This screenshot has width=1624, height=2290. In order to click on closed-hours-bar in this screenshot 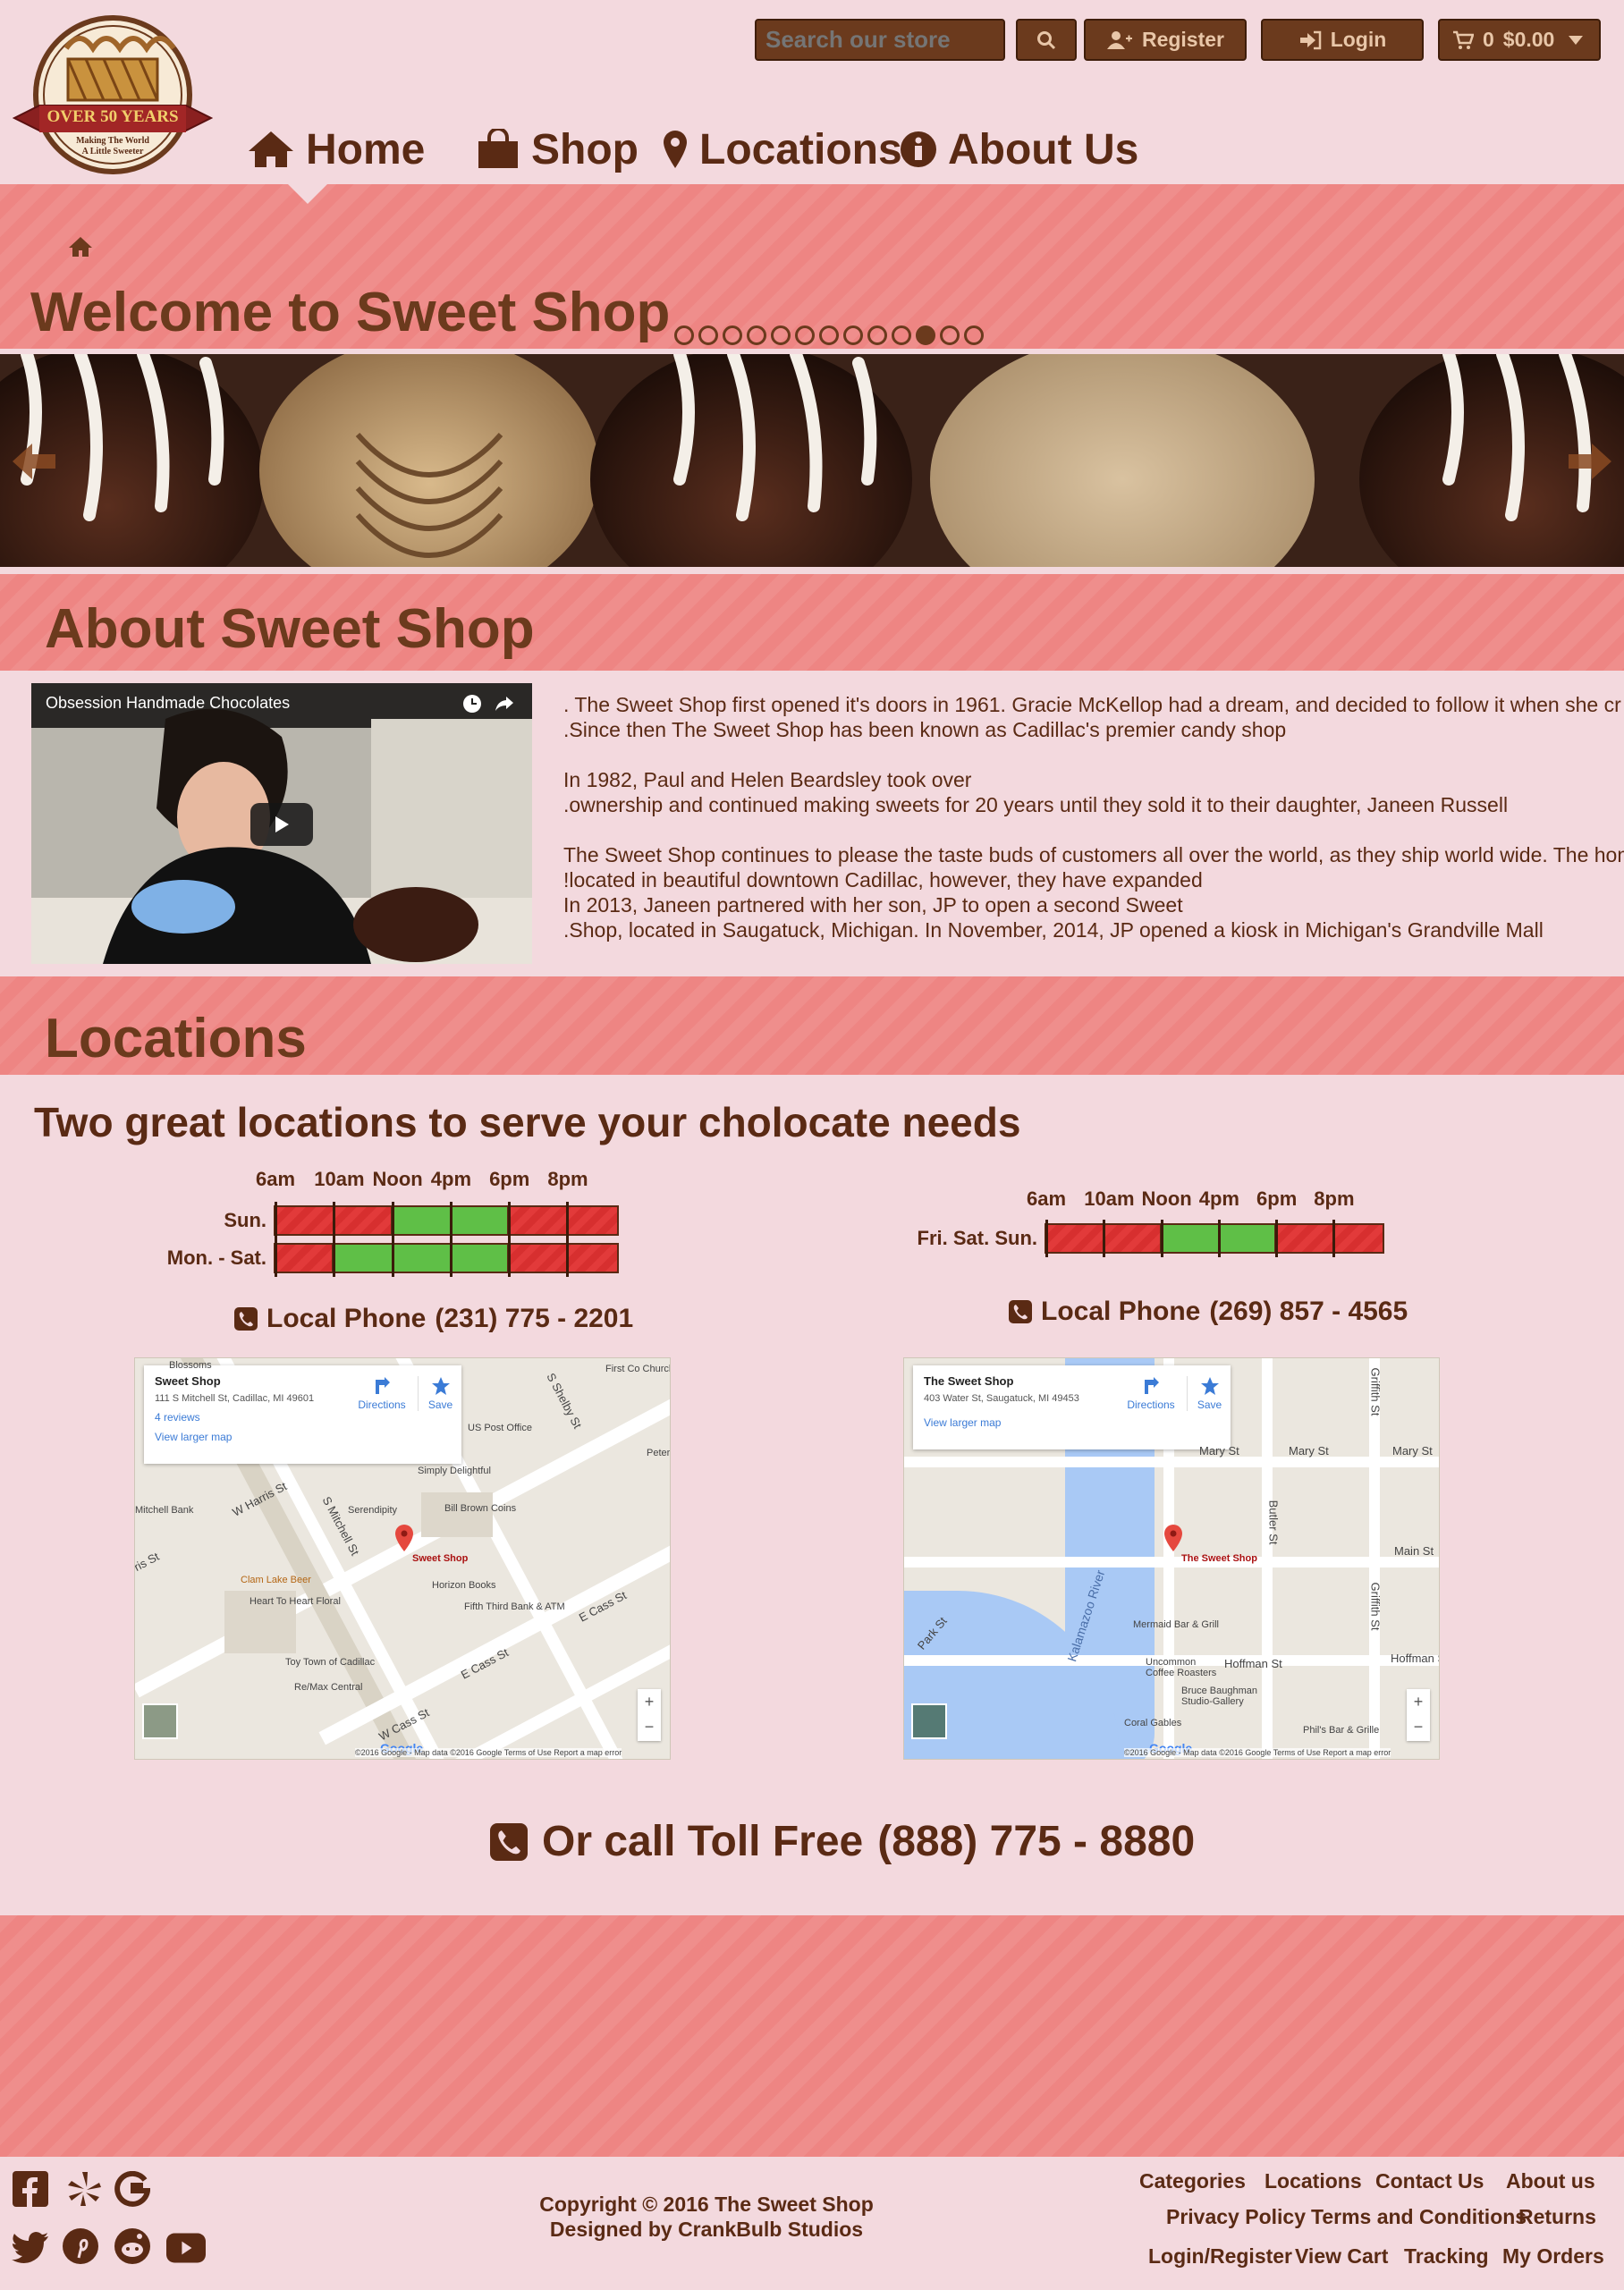, I will do `click(304, 1258)`.